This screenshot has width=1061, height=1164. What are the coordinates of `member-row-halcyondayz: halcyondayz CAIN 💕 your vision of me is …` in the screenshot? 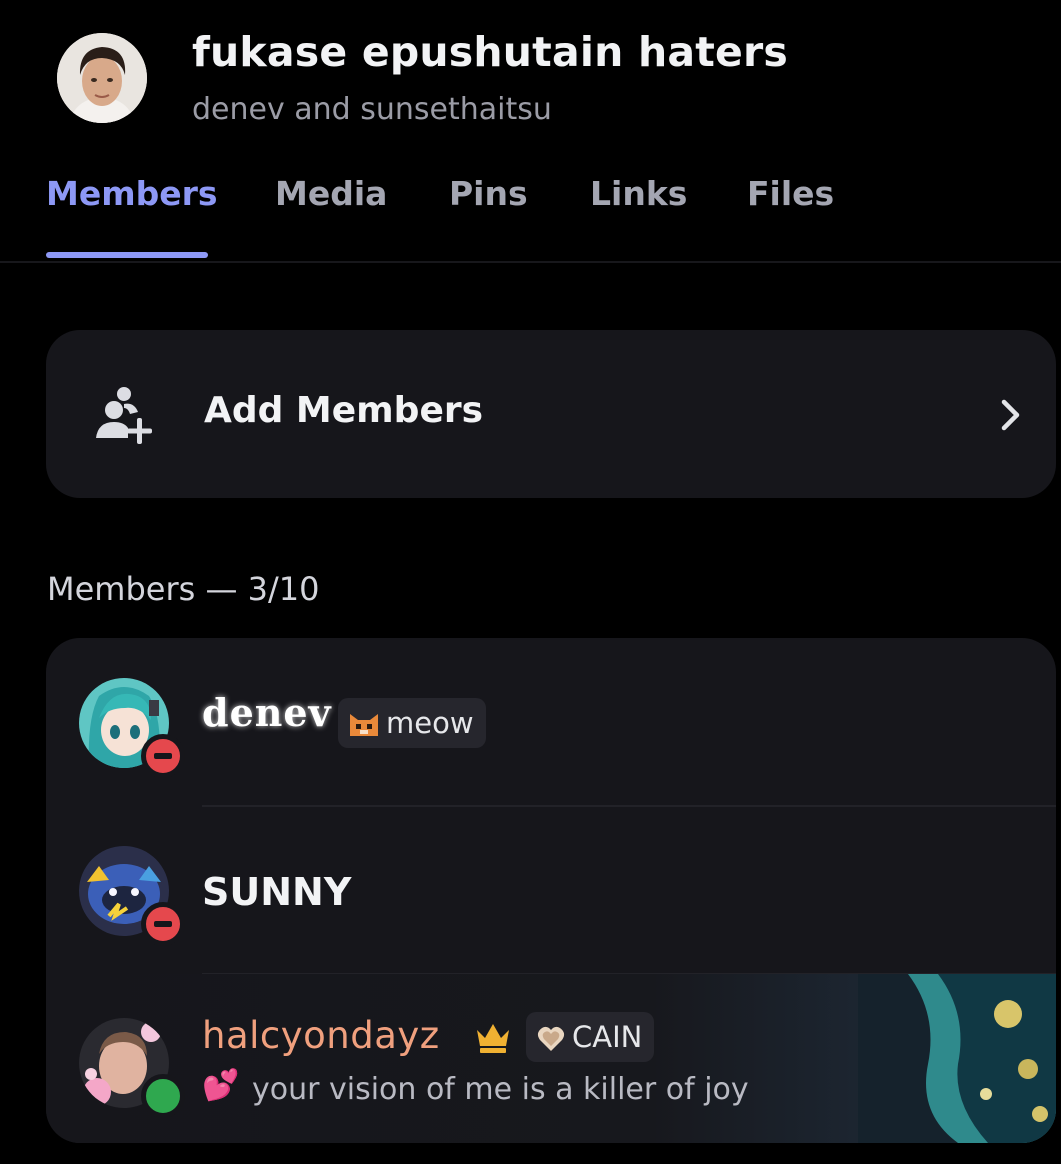 It's located at (551, 1058).